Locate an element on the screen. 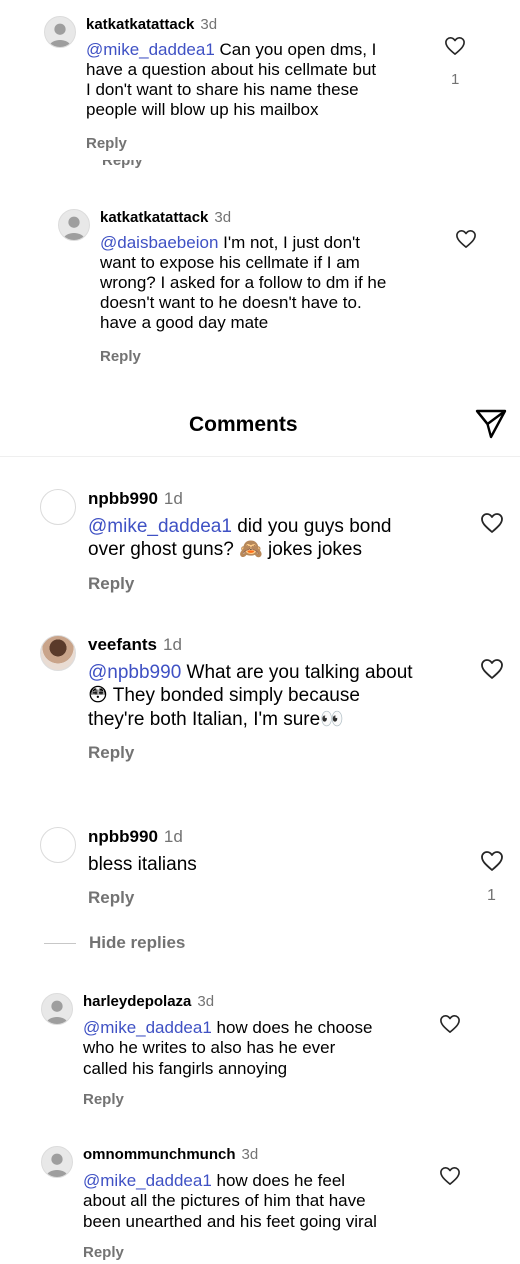 The image size is (520, 1264). monkey-emoji: 🙈 is located at coordinates (251, 549).